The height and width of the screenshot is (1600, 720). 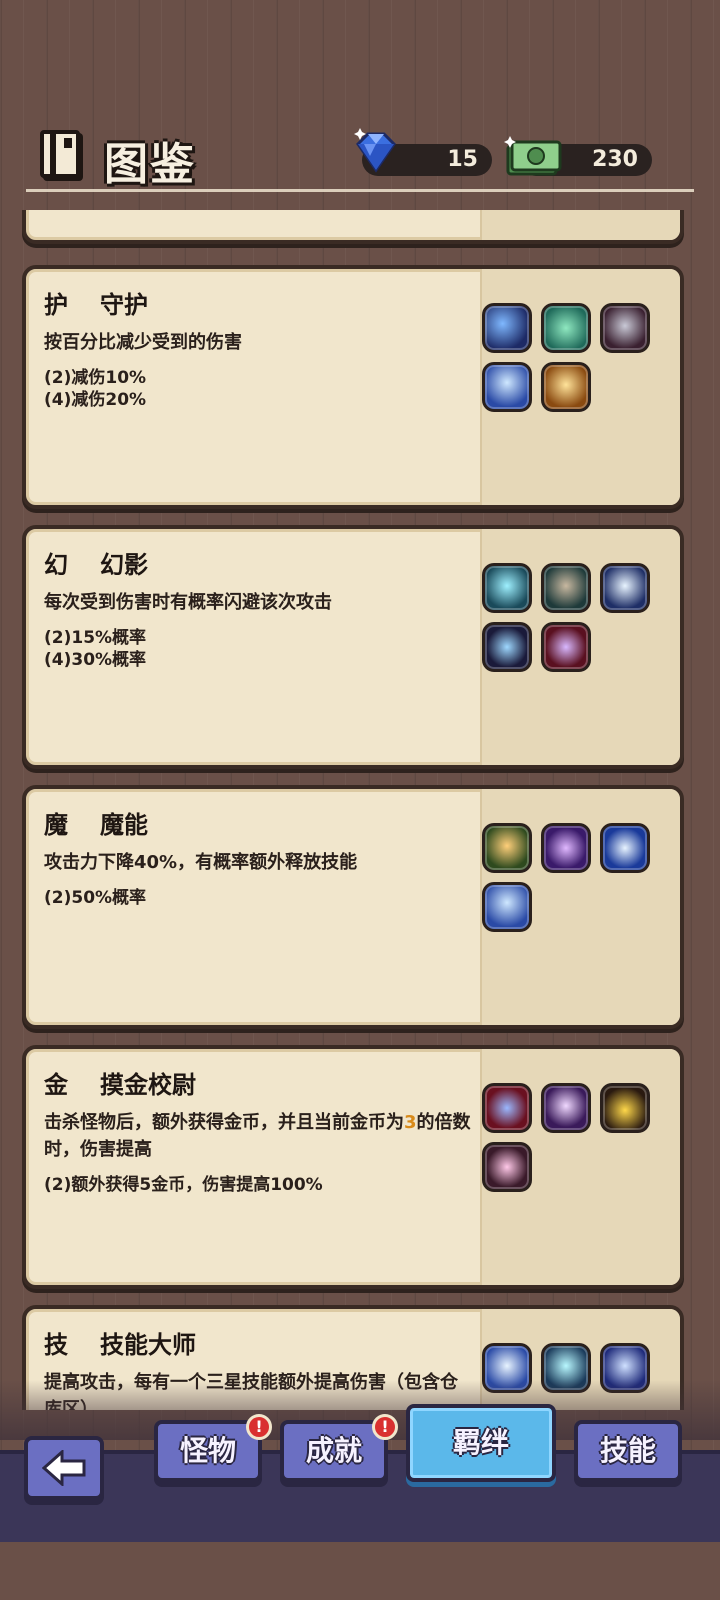 What do you see at coordinates (148, 1085) in the screenshot?
I see `bond-name: 摸金校尉` at bounding box center [148, 1085].